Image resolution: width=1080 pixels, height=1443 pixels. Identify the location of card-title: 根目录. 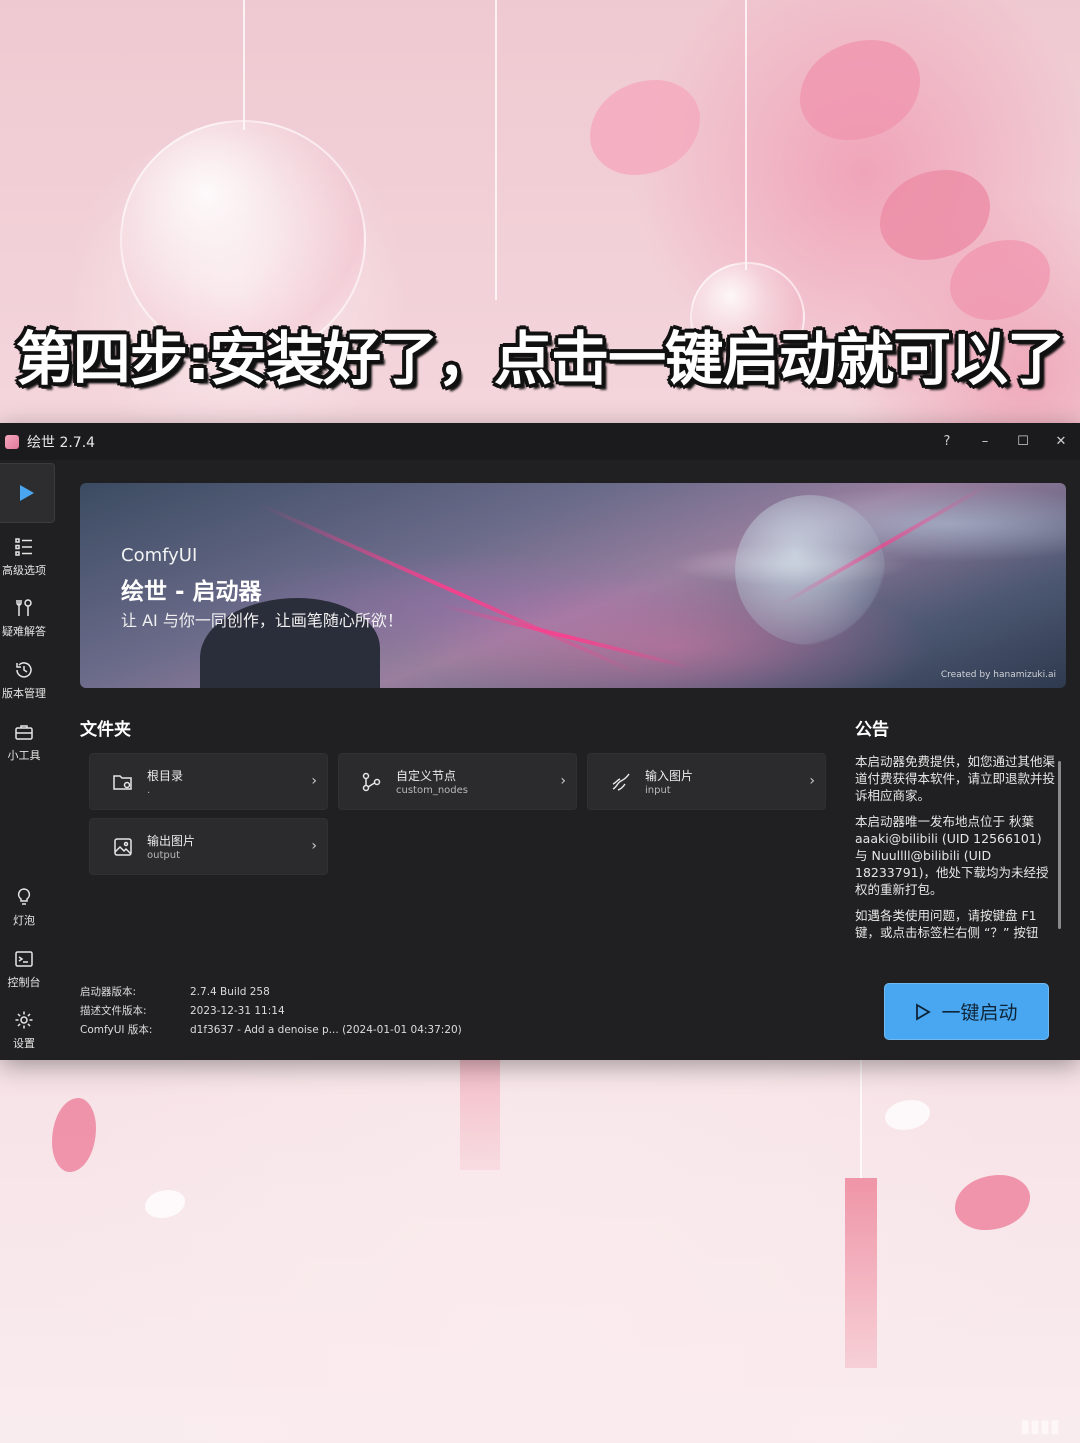
(165, 776).